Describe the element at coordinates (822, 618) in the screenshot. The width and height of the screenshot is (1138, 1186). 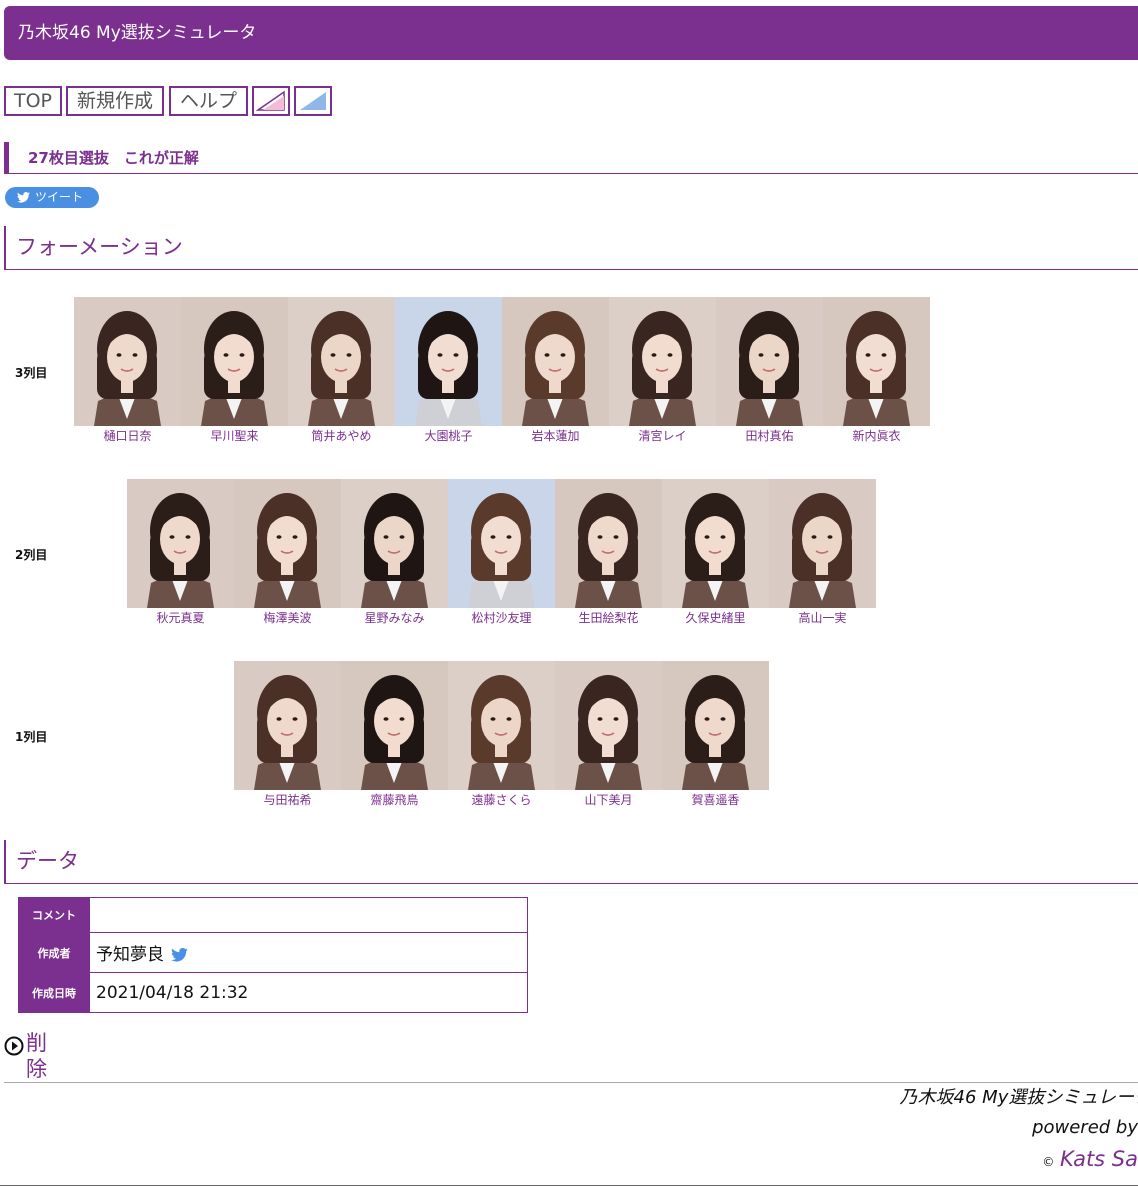
I see `member-name: 高山一実` at that location.